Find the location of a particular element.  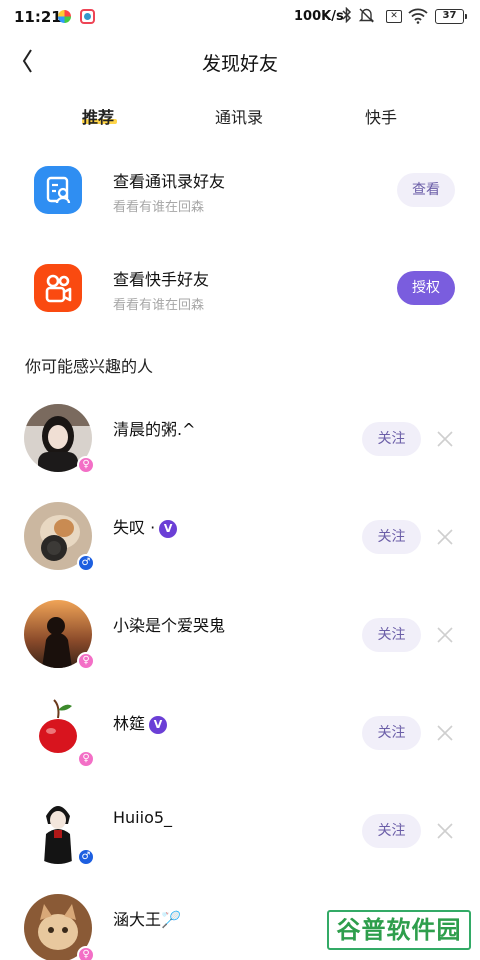

user-name: 失叹 · V is located at coordinates (145, 526).